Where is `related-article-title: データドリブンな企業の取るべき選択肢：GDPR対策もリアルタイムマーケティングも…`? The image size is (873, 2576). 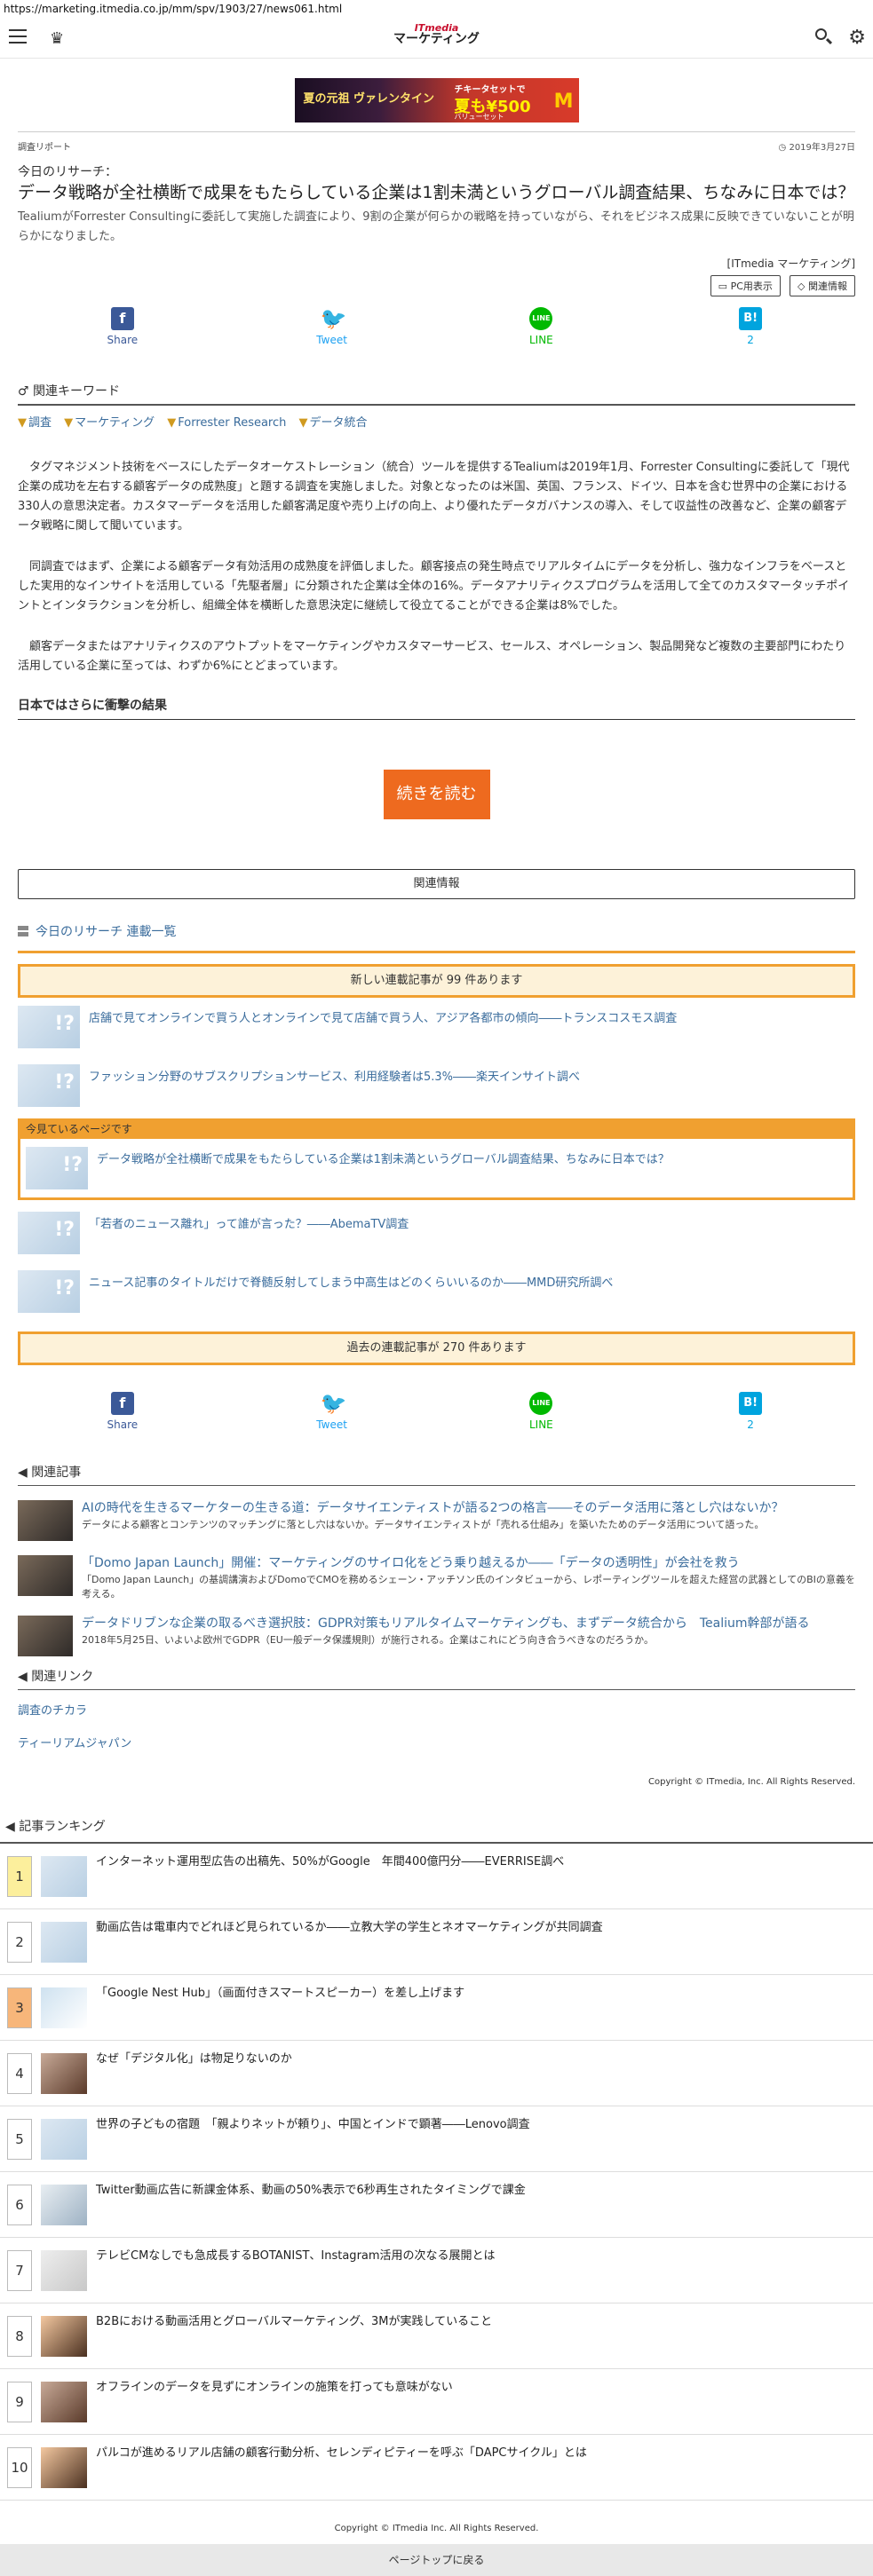
related-article-title: データドリブンな企業の取るべき選択肢：GDPR対策もリアルタイムマーケティングも… is located at coordinates (446, 1624).